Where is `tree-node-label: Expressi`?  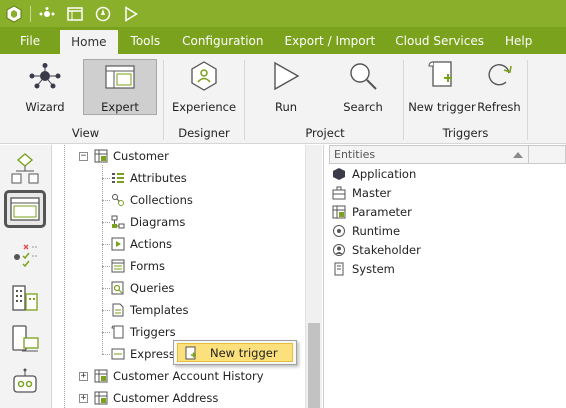 tree-node-label: Expressi is located at coordinates (154, 354).